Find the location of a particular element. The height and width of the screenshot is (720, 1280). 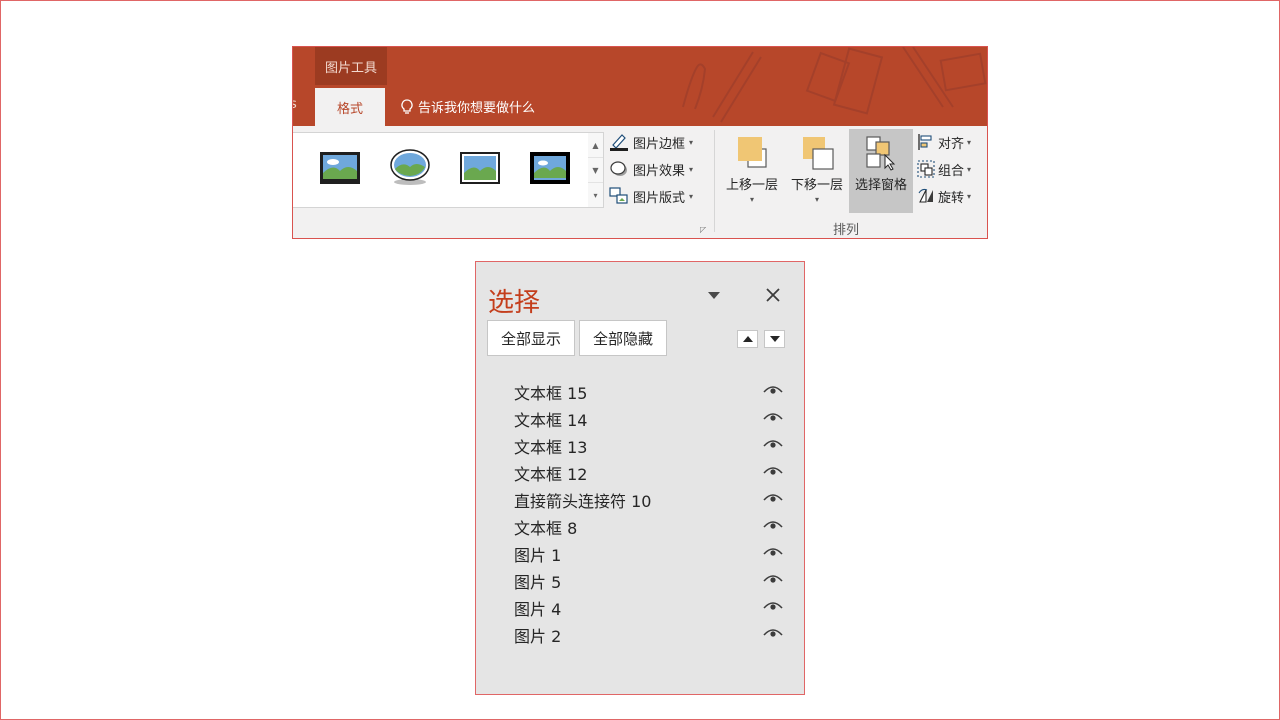

selection-pane-label: 选择窗格 is located at coordinates (880, 185).